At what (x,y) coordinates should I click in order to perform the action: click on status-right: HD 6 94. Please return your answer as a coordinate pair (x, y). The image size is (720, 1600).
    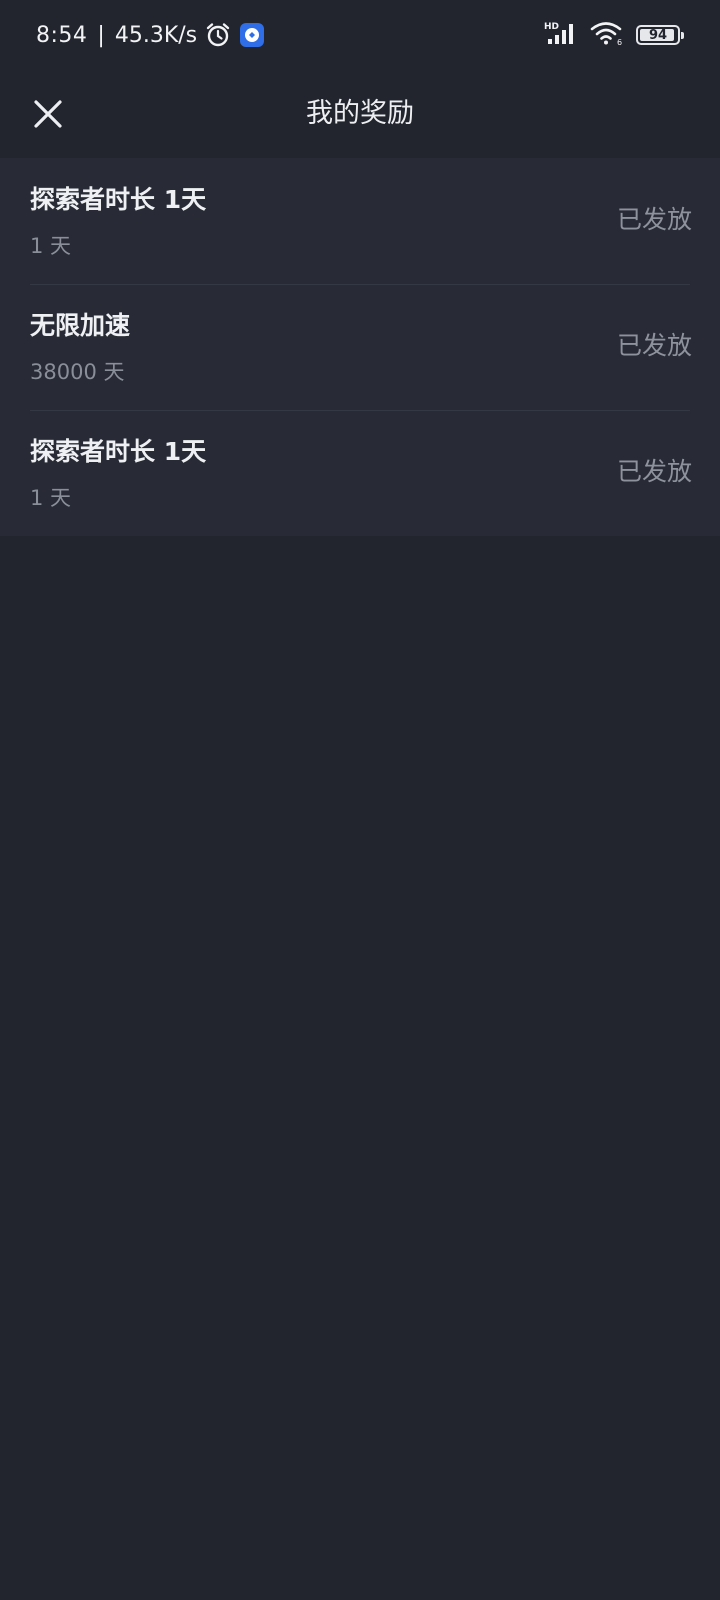
    Looking at the image, I should click on (614, 35).